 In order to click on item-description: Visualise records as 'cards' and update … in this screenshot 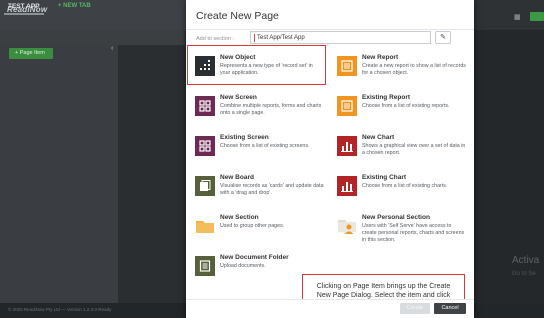, I will do `click(272, 189)`.